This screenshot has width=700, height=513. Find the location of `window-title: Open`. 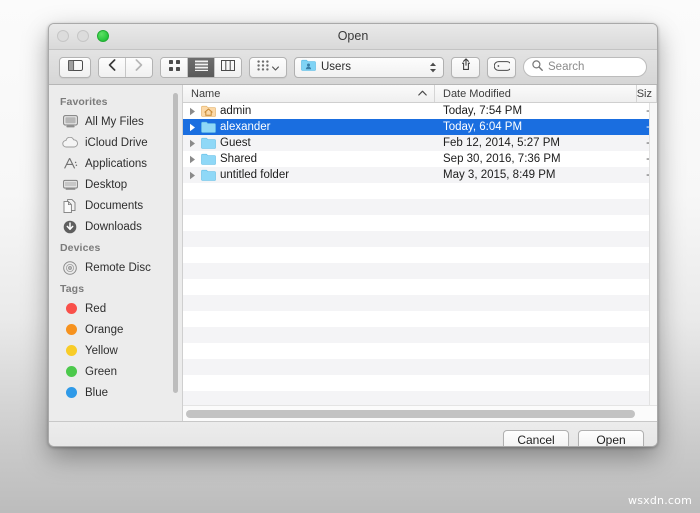

window-title: Open is located at coordinates (353, 36).